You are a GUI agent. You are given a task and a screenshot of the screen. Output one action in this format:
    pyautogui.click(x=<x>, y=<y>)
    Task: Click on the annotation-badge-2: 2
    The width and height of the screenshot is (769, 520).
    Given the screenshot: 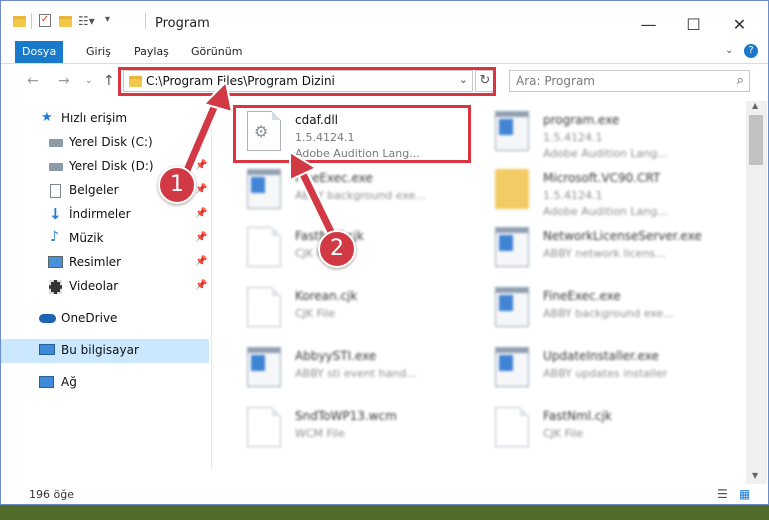 What is the action you would take?
    pyautogui.click(x=337, y=249)
    